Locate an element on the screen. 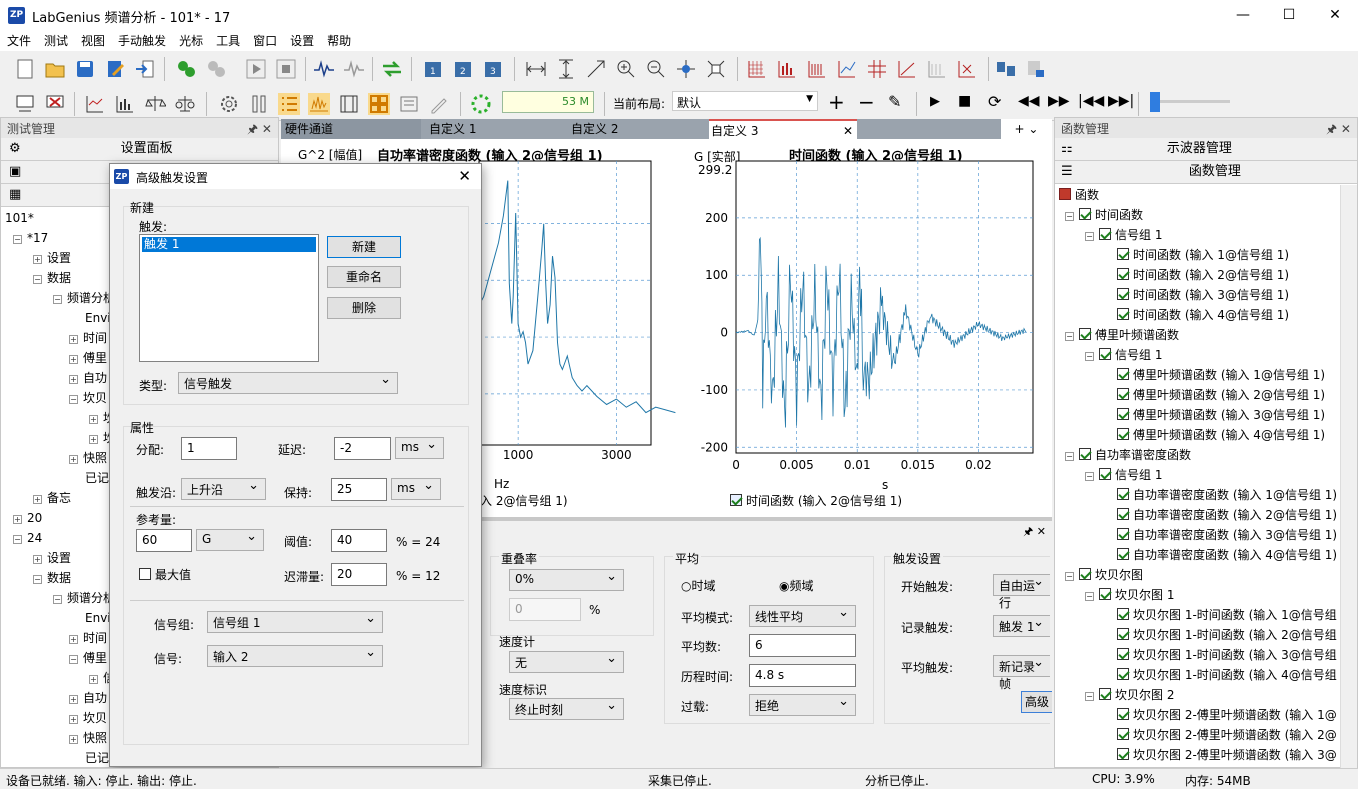  tab-menu: + ⌄ is located at coordinates (1026, 129).